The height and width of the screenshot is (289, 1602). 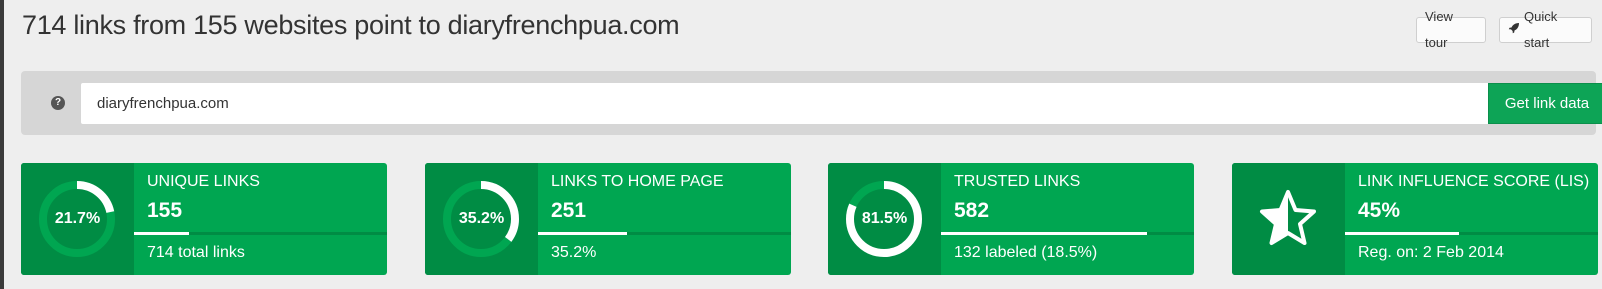 I want to click on half-star-icon, so click(x=1288, y=217).